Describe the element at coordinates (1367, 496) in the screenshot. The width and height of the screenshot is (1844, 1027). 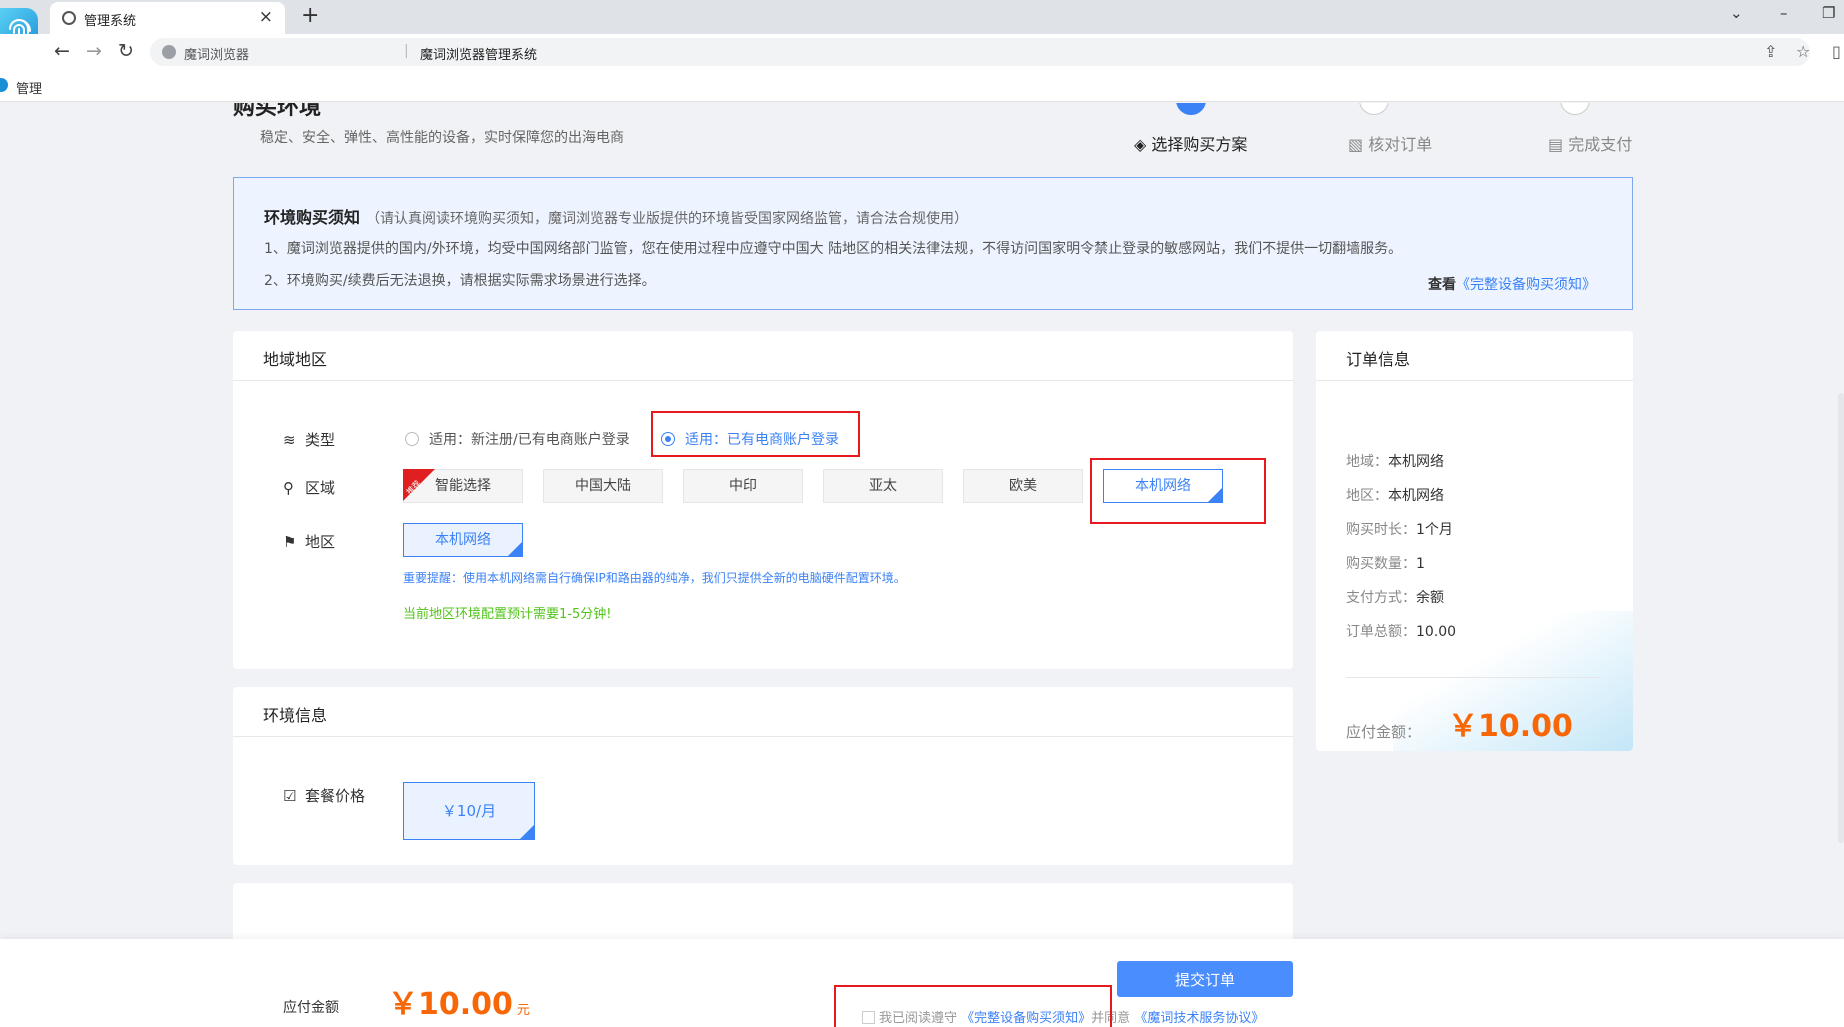
I see `order-key: 地区：` at that location.